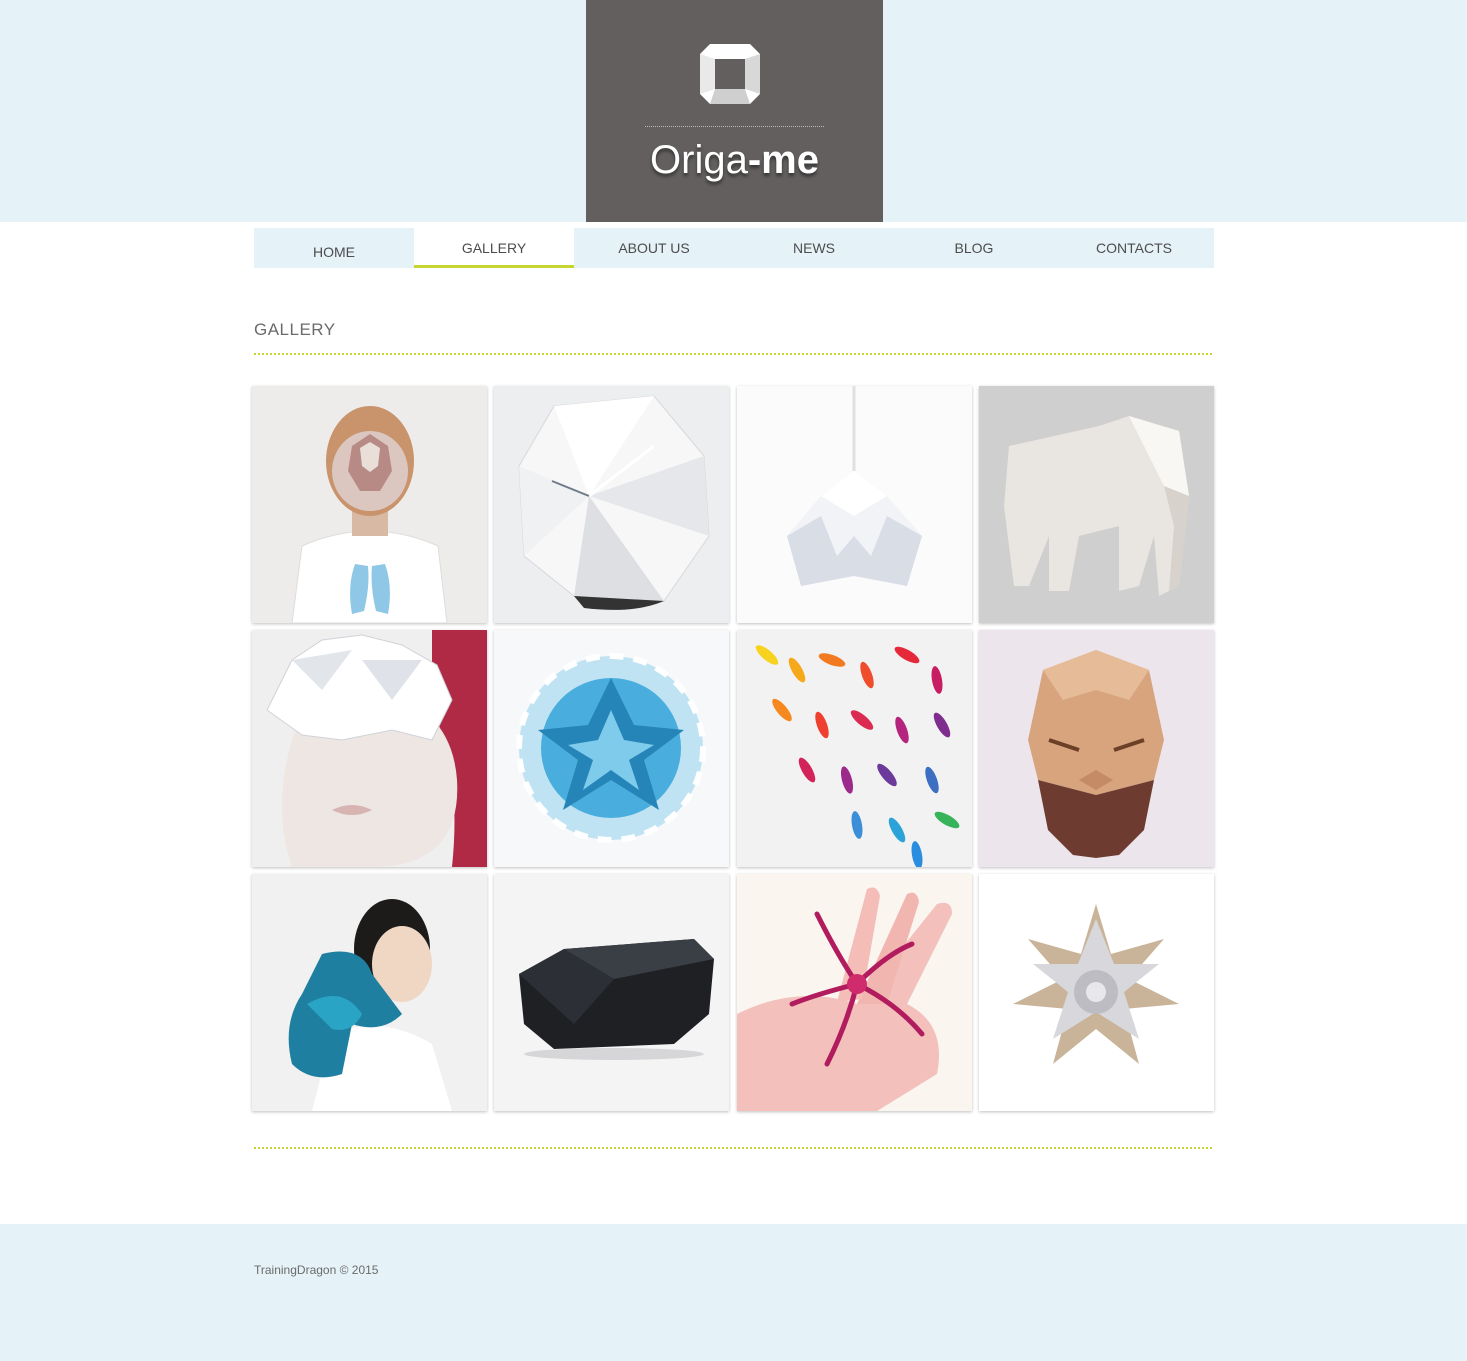 The height and width of the screenshot is (1361, 1467). I want to click on gallery-item-bearded-mask, so click(1096, 748).